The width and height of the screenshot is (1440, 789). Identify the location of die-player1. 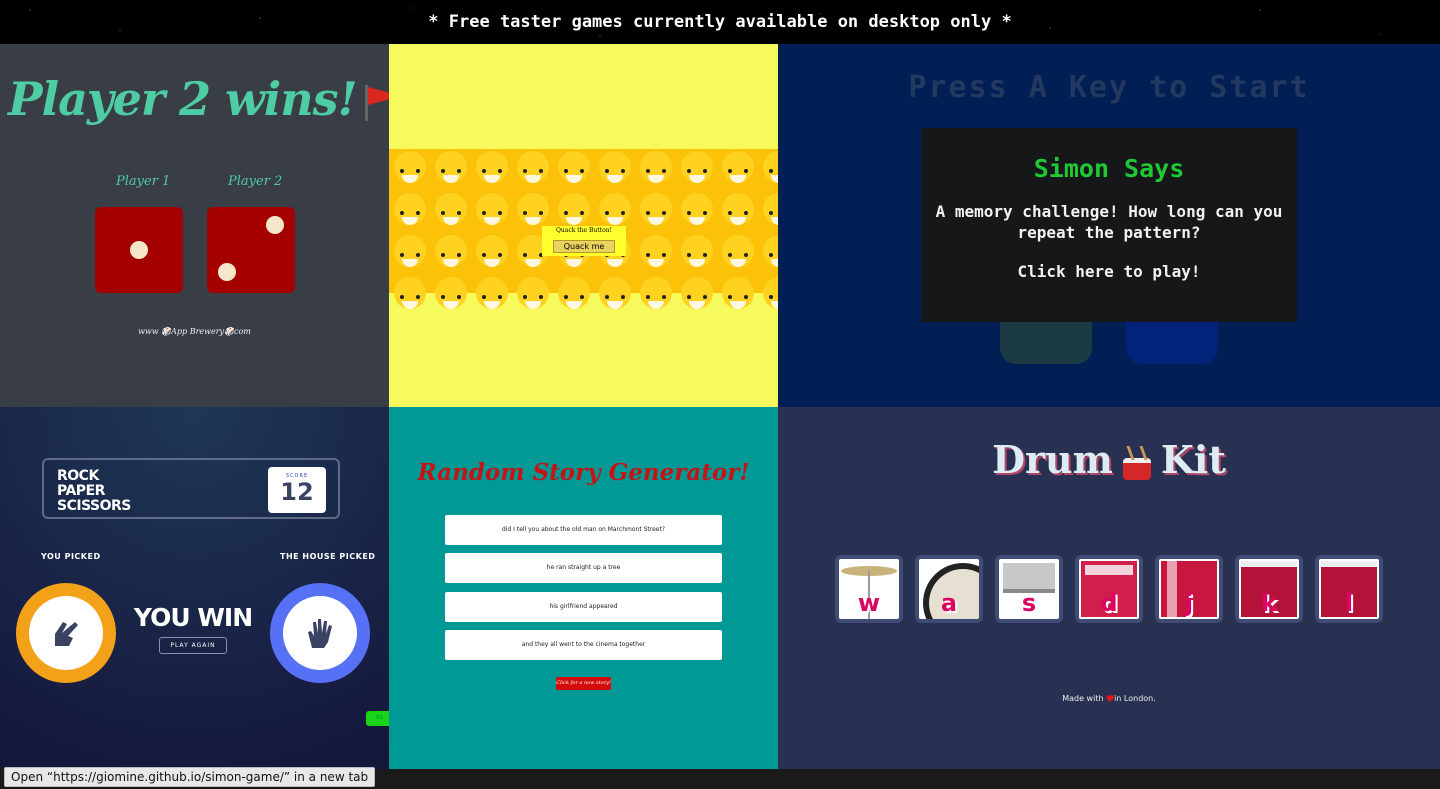
(139, 250).